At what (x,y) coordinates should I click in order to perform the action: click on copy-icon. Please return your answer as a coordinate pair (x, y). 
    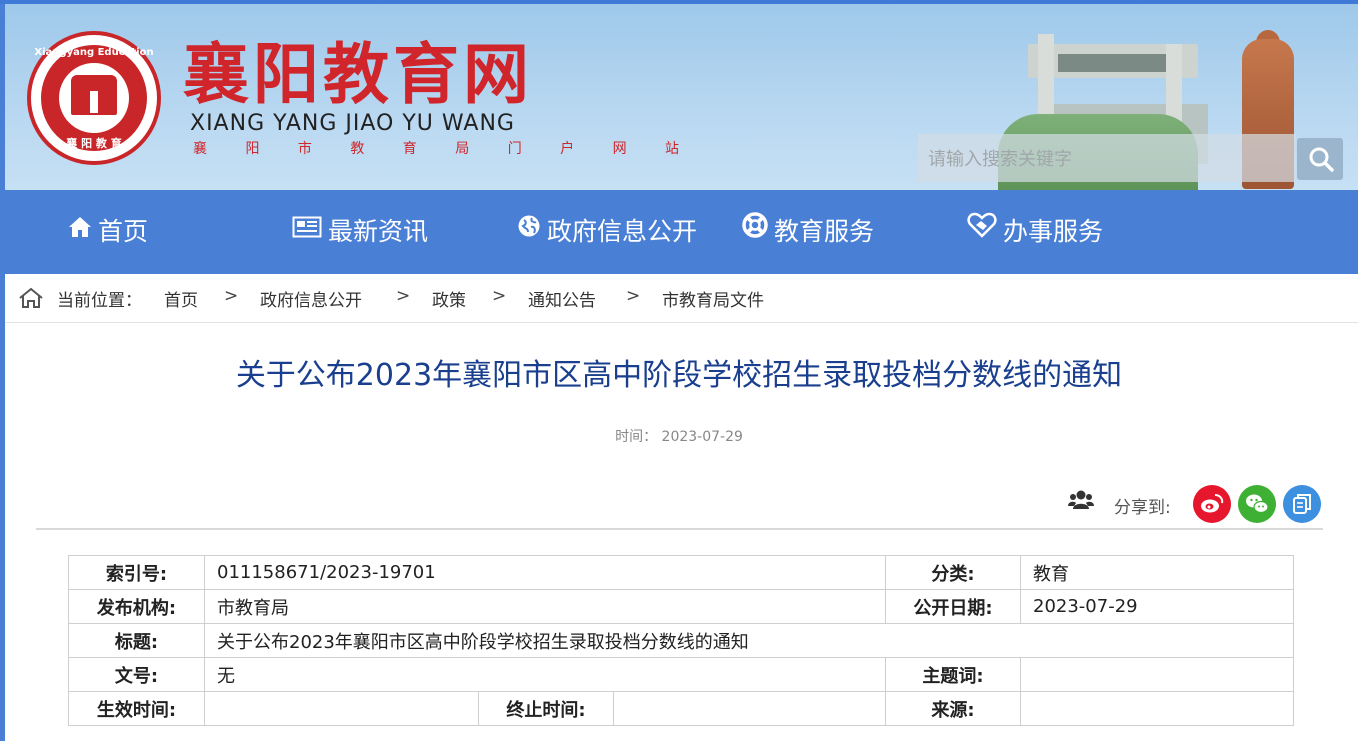
    Looking at the image, I should click on (1302, 504).